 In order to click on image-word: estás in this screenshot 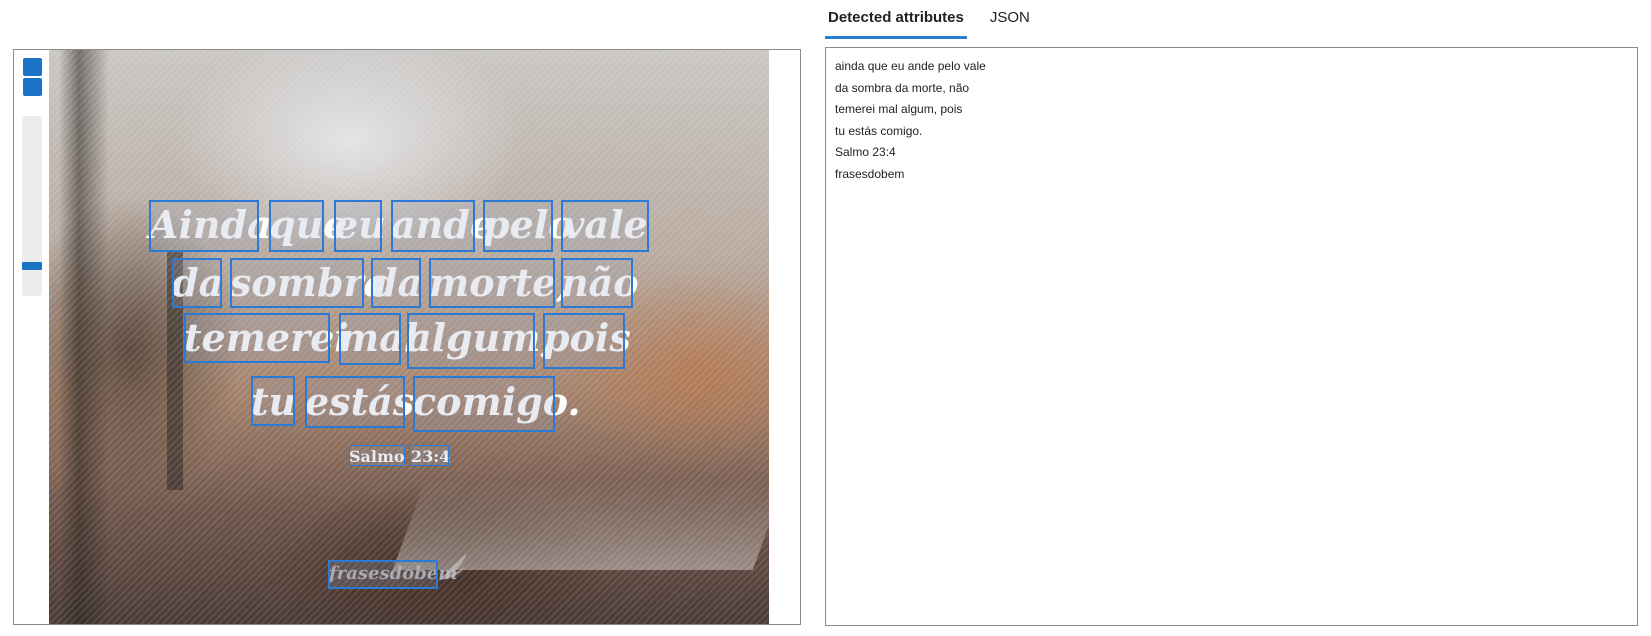, I will do `click(360, 401)`.